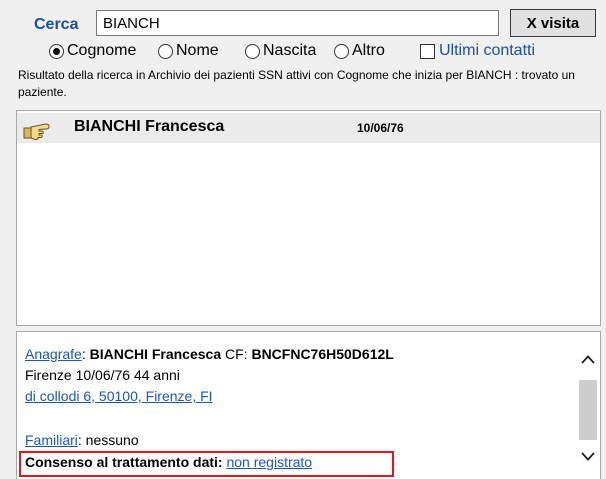  I want to click on search-input, so click(297, 23).